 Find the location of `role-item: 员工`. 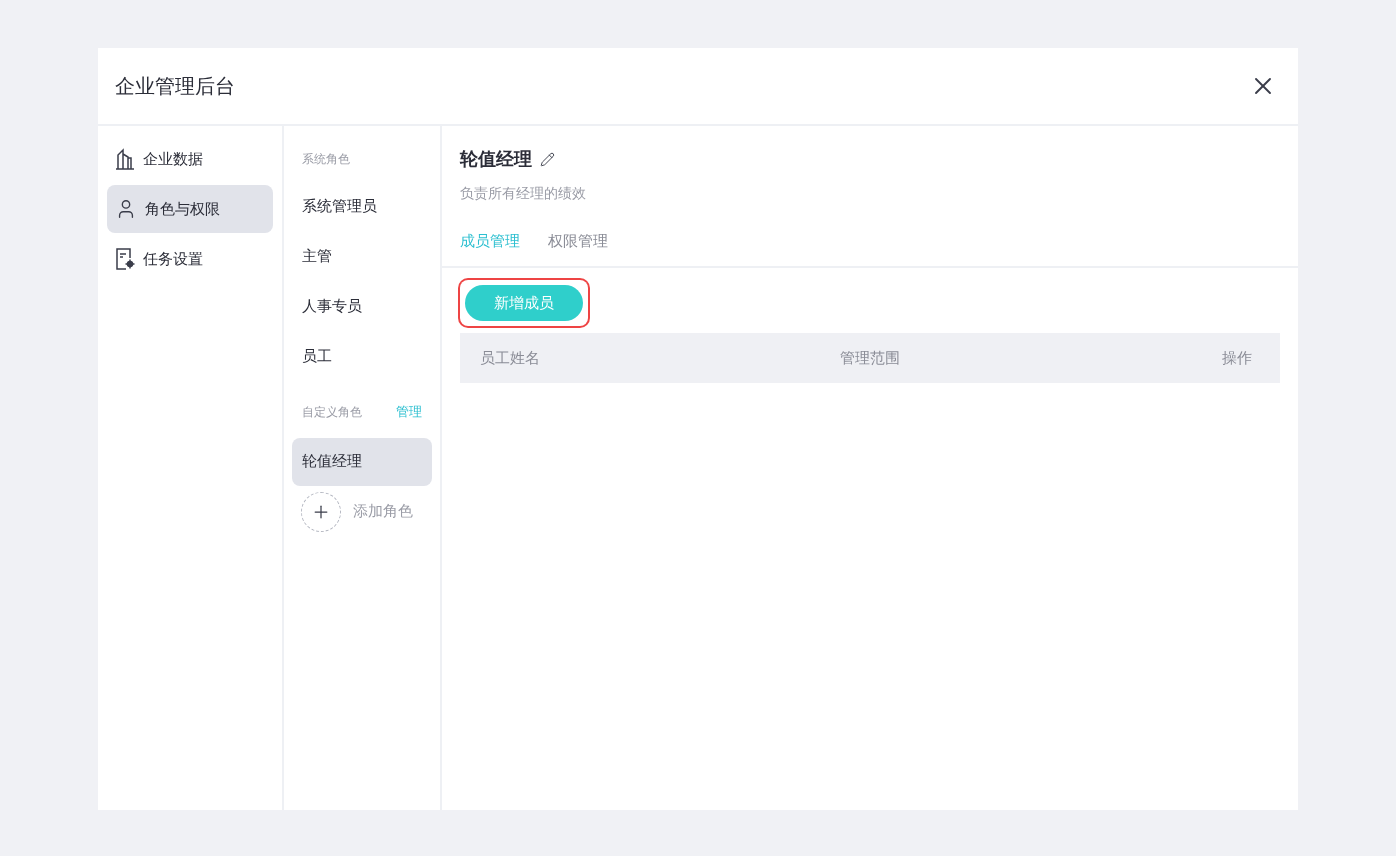

role-item: 员工 is located at coordinates (362, 356).